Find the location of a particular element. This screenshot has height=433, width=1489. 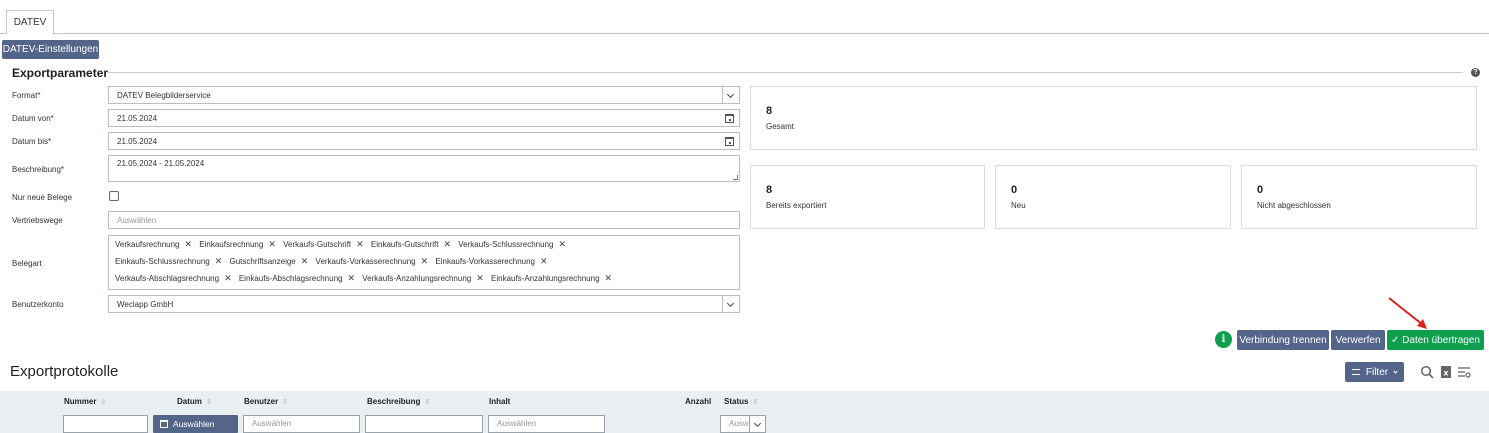

annotation-arrow-icon is located at coordinates (1407, 313).